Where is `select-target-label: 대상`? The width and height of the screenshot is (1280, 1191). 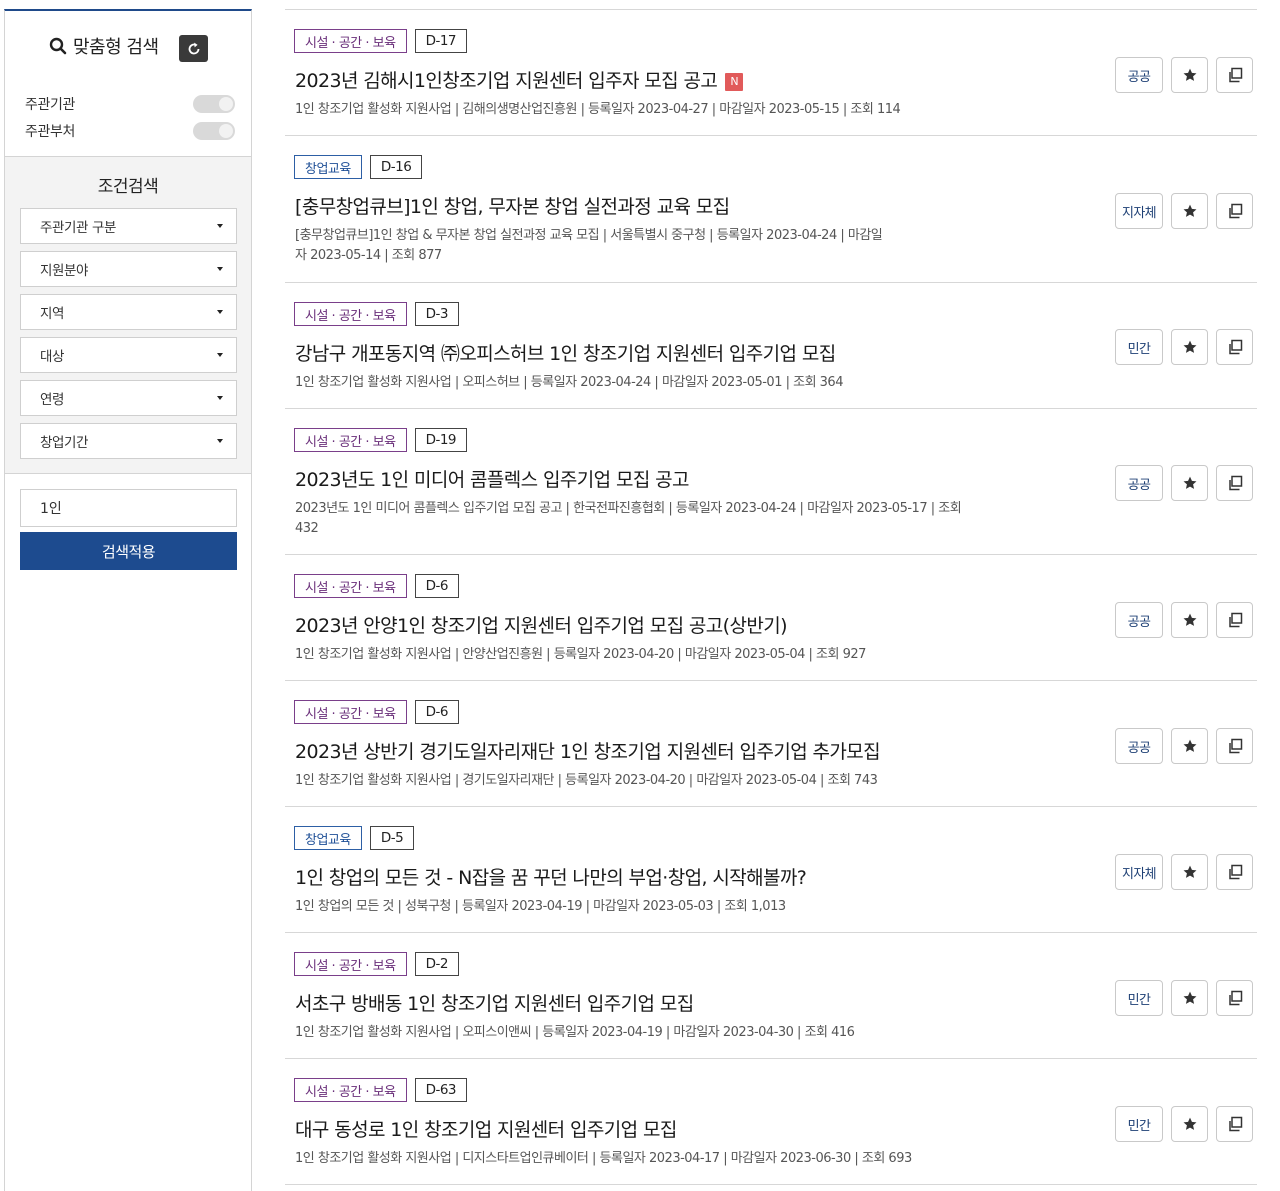 select-target-label: 대상 is located at coordinates (52, 357).